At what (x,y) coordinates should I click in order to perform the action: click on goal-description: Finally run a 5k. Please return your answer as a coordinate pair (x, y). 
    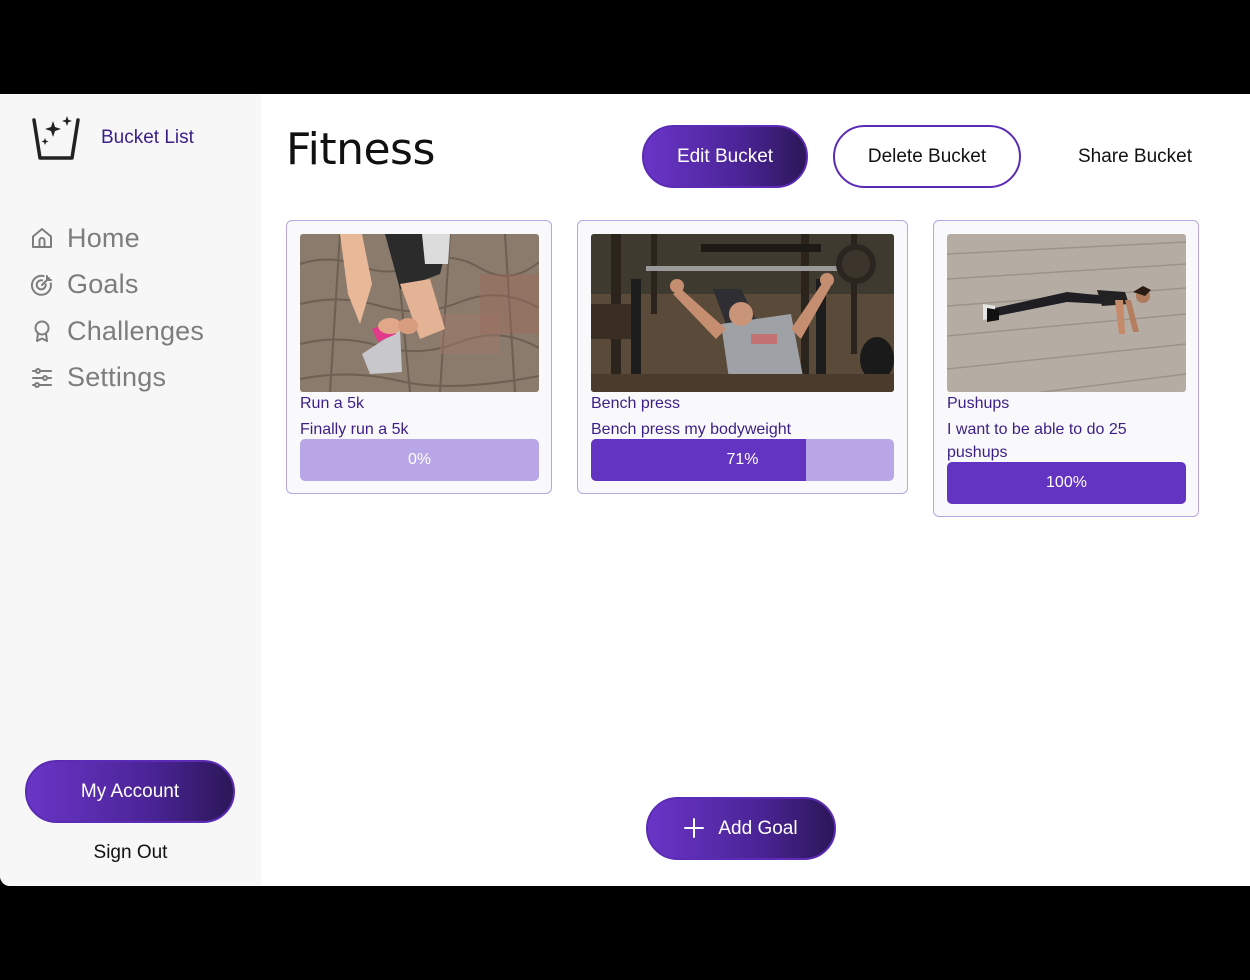
    Looking at the image, I should click on (354, 429).